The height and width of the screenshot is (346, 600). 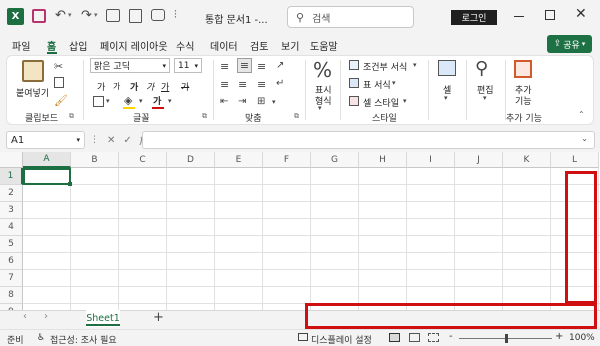 I want to click on menu-review: 검토, so click(x=259, y=45).